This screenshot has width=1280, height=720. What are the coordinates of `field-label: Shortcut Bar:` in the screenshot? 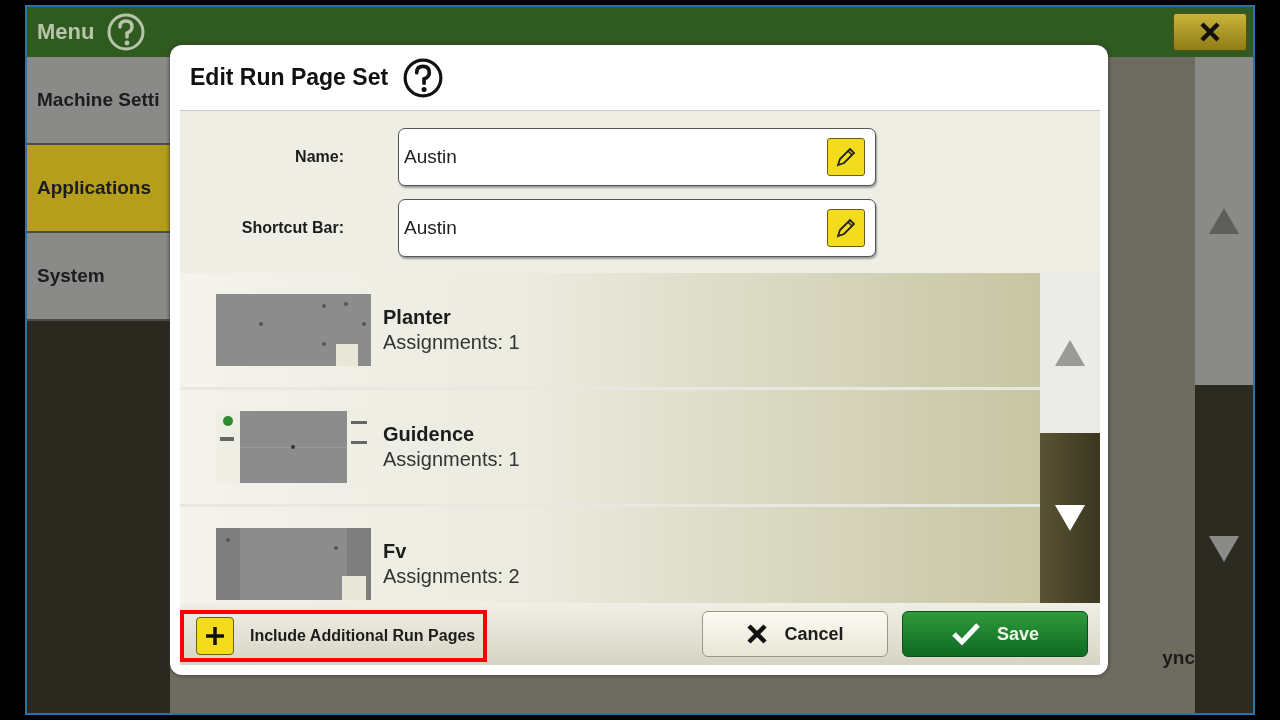 It's located at (292, 227).